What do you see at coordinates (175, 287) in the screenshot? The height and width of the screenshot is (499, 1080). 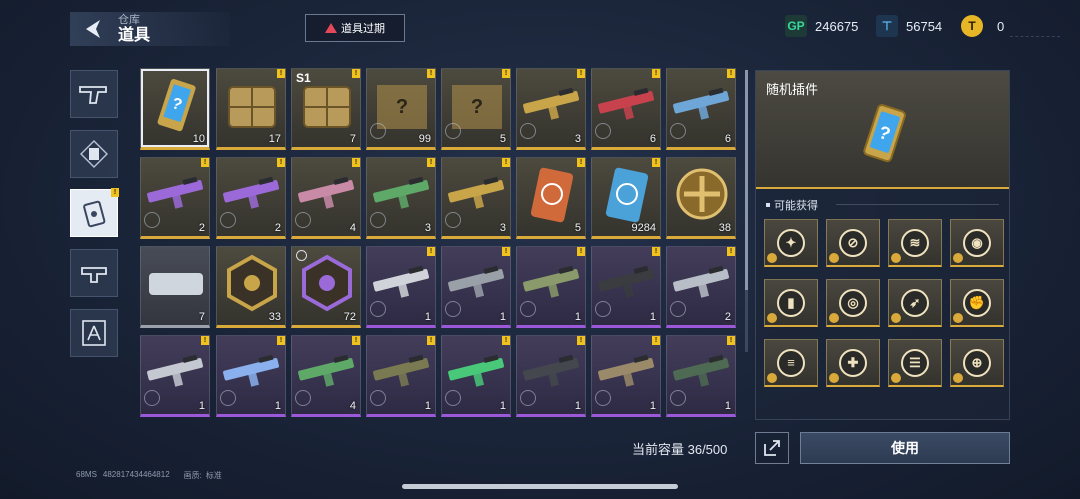 I see `inventory-slot: 7` at bounding box center [175, 287].